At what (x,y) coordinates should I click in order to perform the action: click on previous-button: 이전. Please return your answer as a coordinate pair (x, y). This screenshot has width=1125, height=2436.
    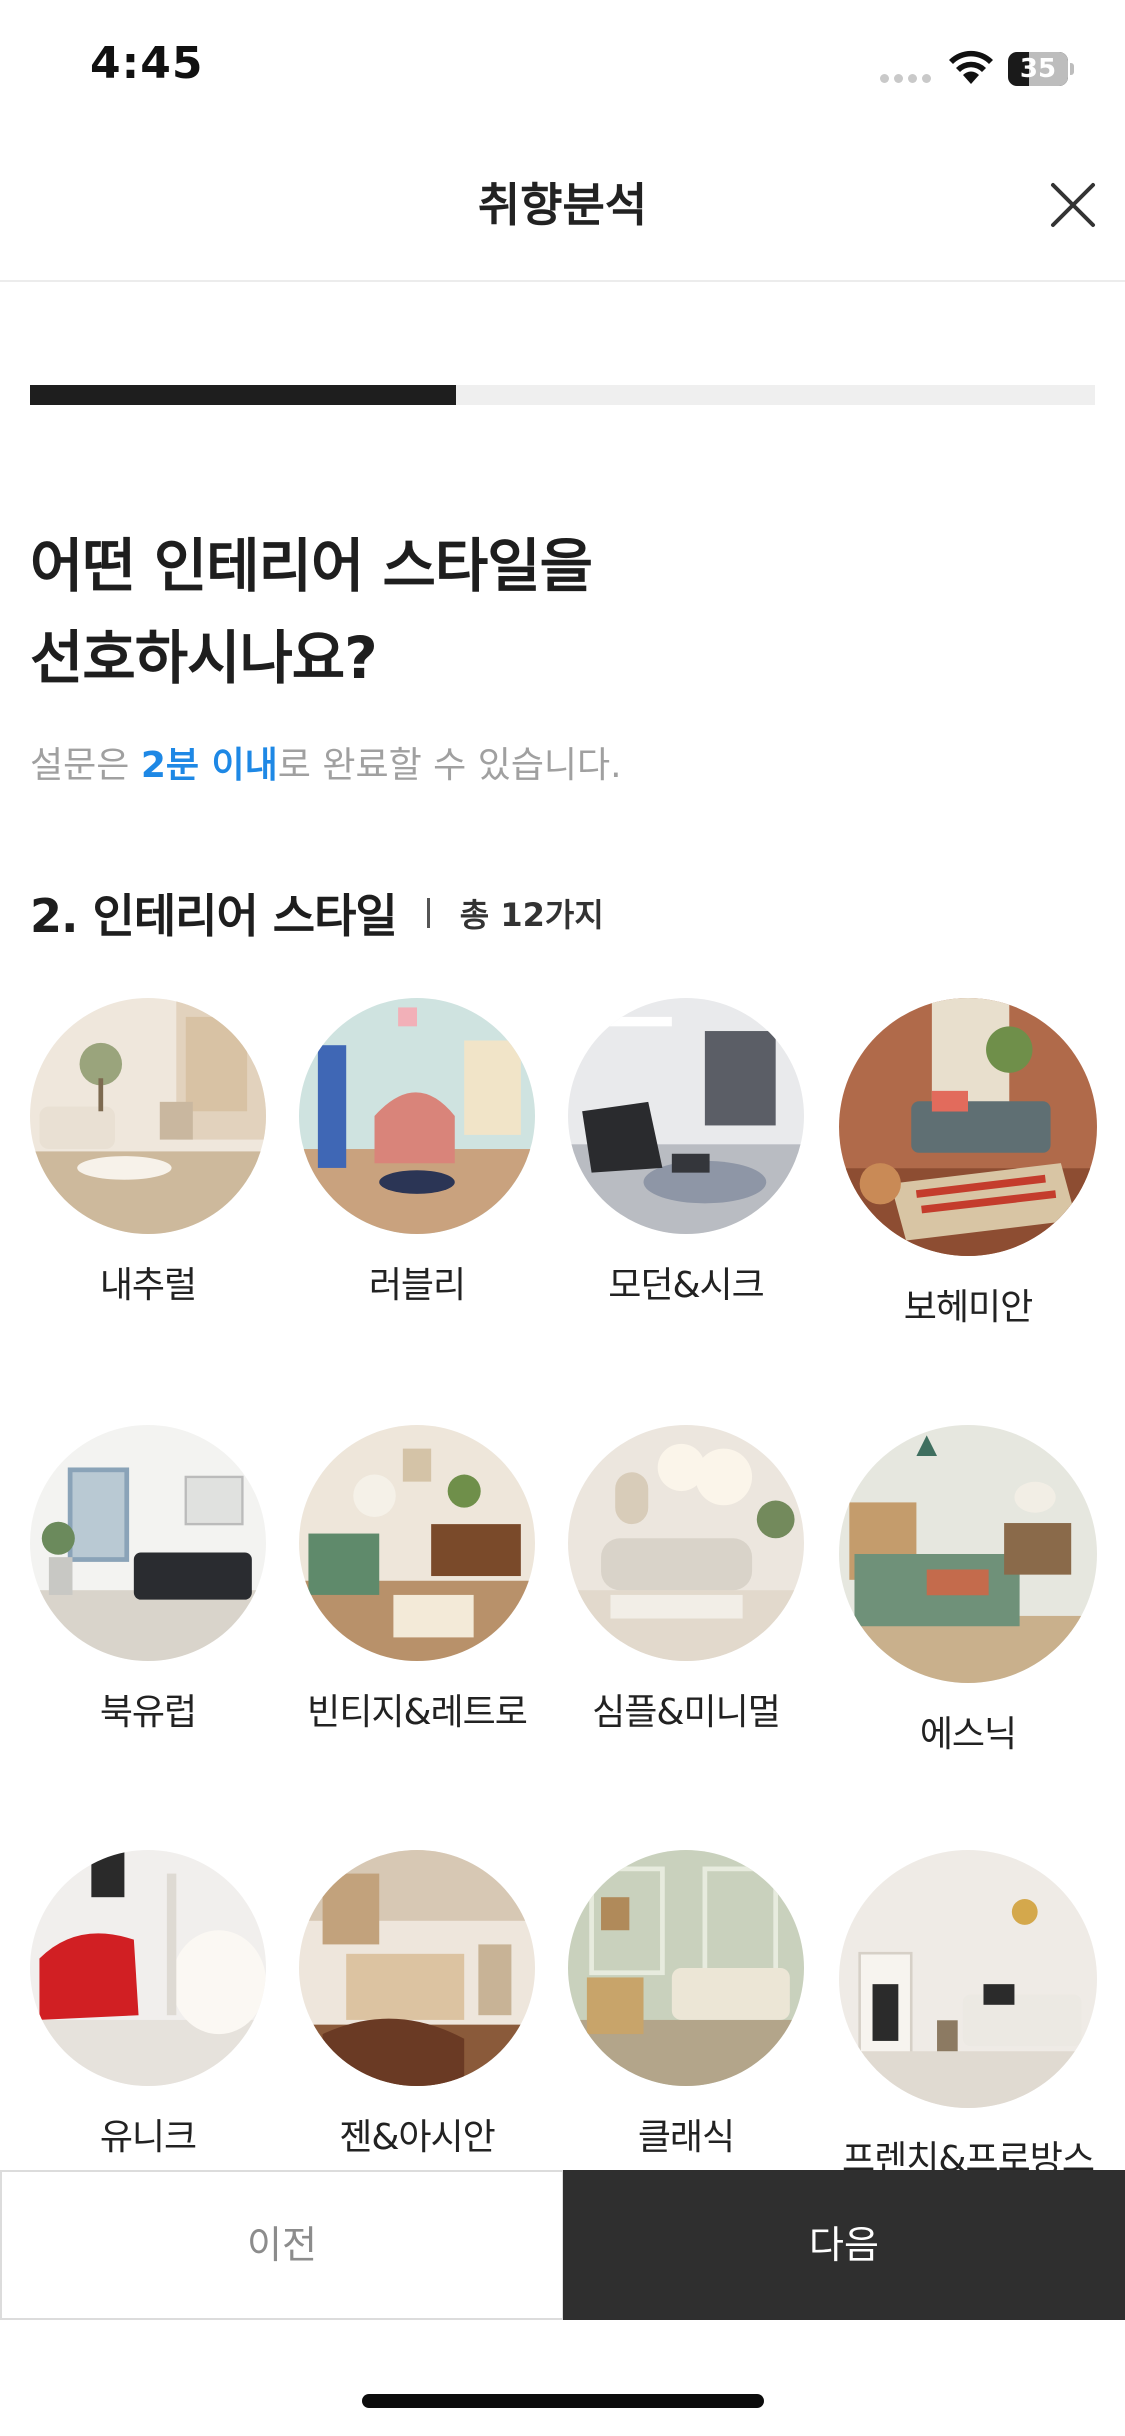
    Looking at the image, I should click on (282, 2245).